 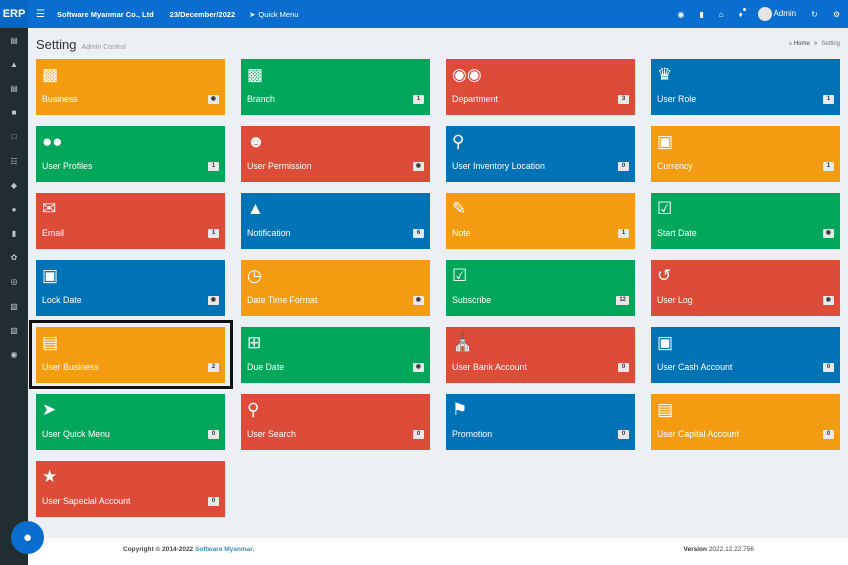 I want to click on tile-user-sapecial-account: ★ User Sapecial Account 0, so click(x=130, y=489).